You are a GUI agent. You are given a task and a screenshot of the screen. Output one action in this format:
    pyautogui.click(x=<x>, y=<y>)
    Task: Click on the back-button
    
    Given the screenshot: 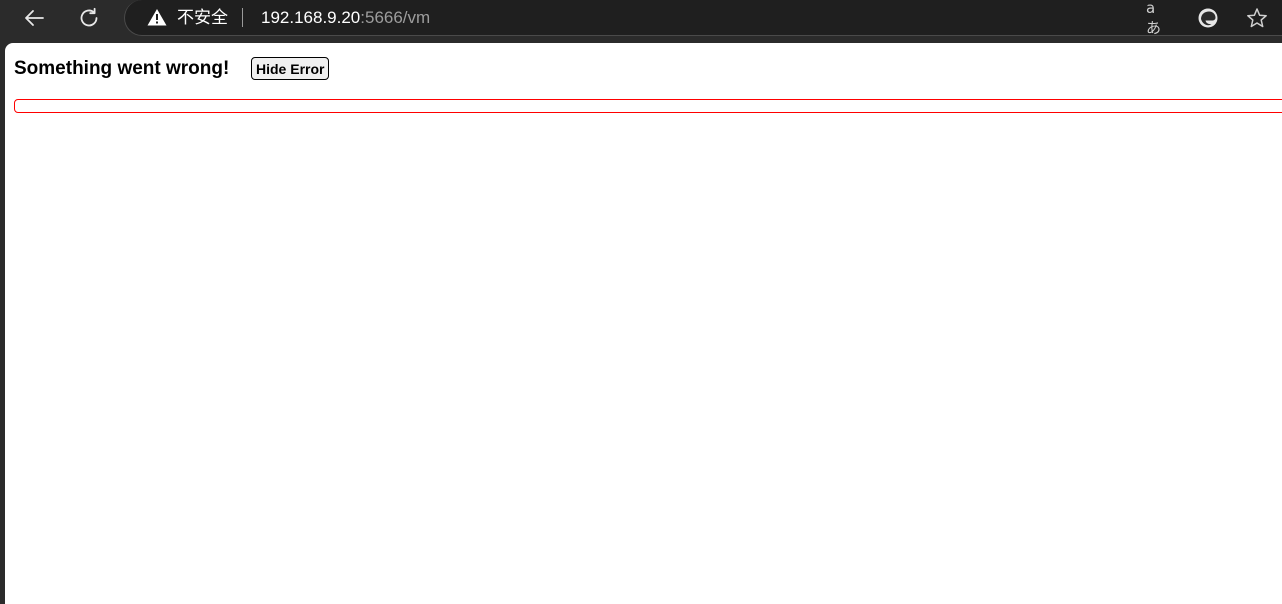 What is the action you would take?
    pyautogui.click(x=34, y=18)
    